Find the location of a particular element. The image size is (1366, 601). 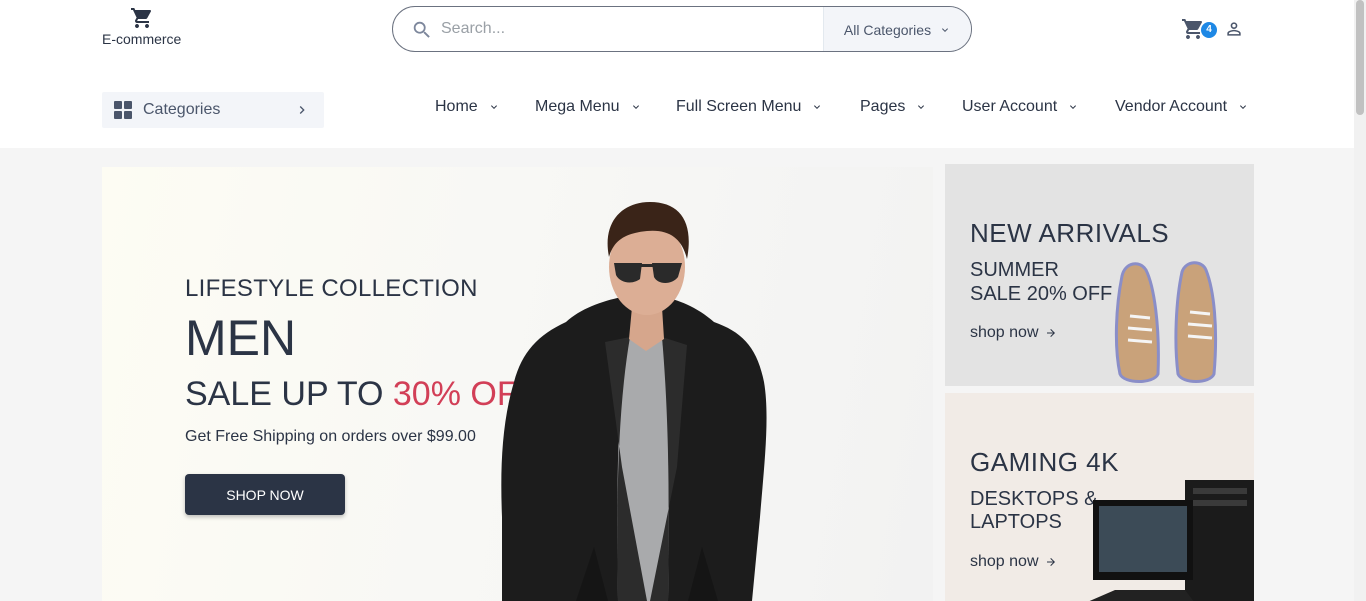

nav-item-full-screen-menu: Full Screen Menu is located at coordinates (749, 107).